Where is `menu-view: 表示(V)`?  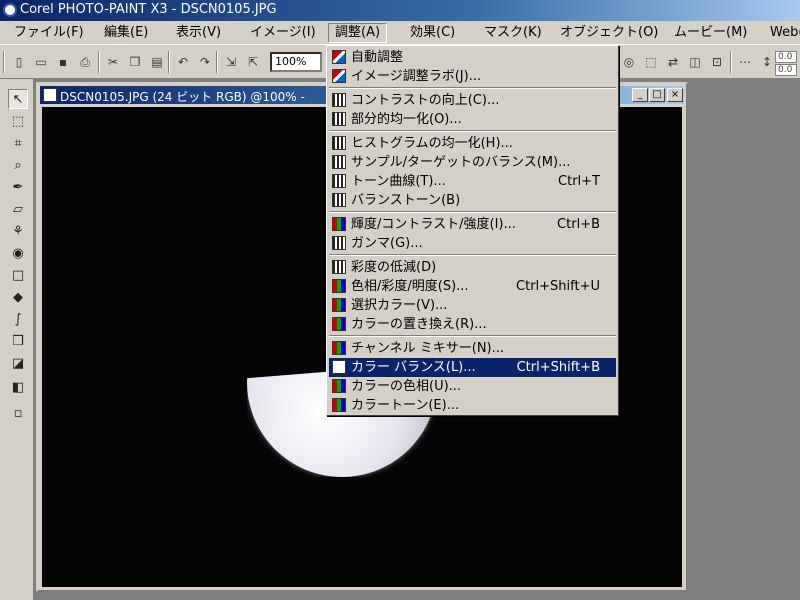 menu-view: 表示(V) is located at coordinates (198, 33).